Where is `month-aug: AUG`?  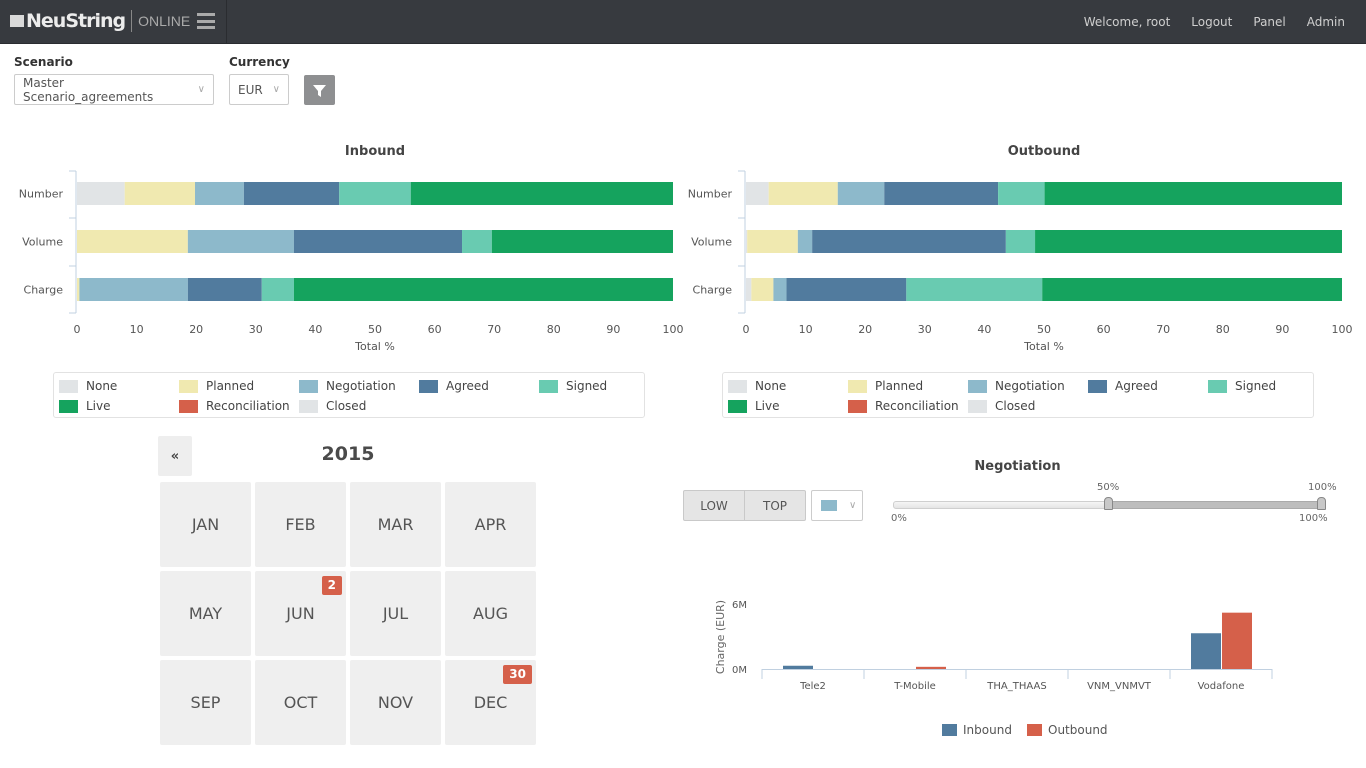 month-aug: AUG is located at coordinates (490, 613).